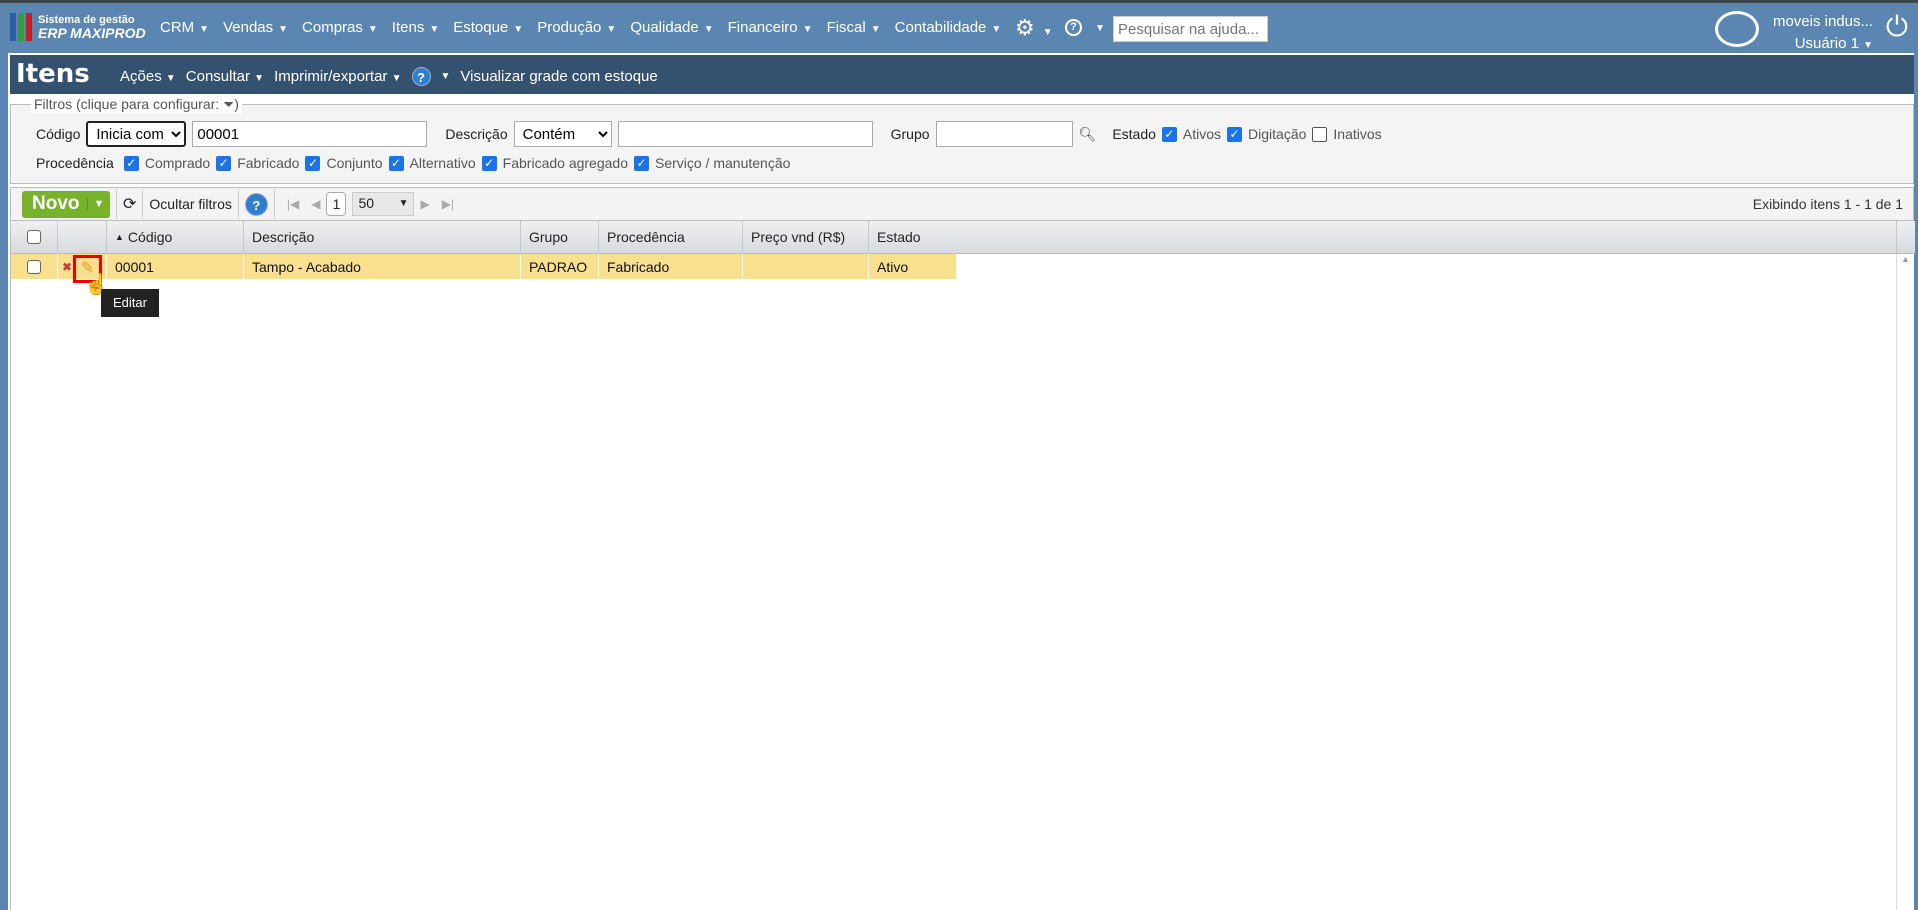 This screenshot has height=910, width=1918. Describe the element at coordinates (82, 237) in the screenshot. I see `actions-header` at that location.